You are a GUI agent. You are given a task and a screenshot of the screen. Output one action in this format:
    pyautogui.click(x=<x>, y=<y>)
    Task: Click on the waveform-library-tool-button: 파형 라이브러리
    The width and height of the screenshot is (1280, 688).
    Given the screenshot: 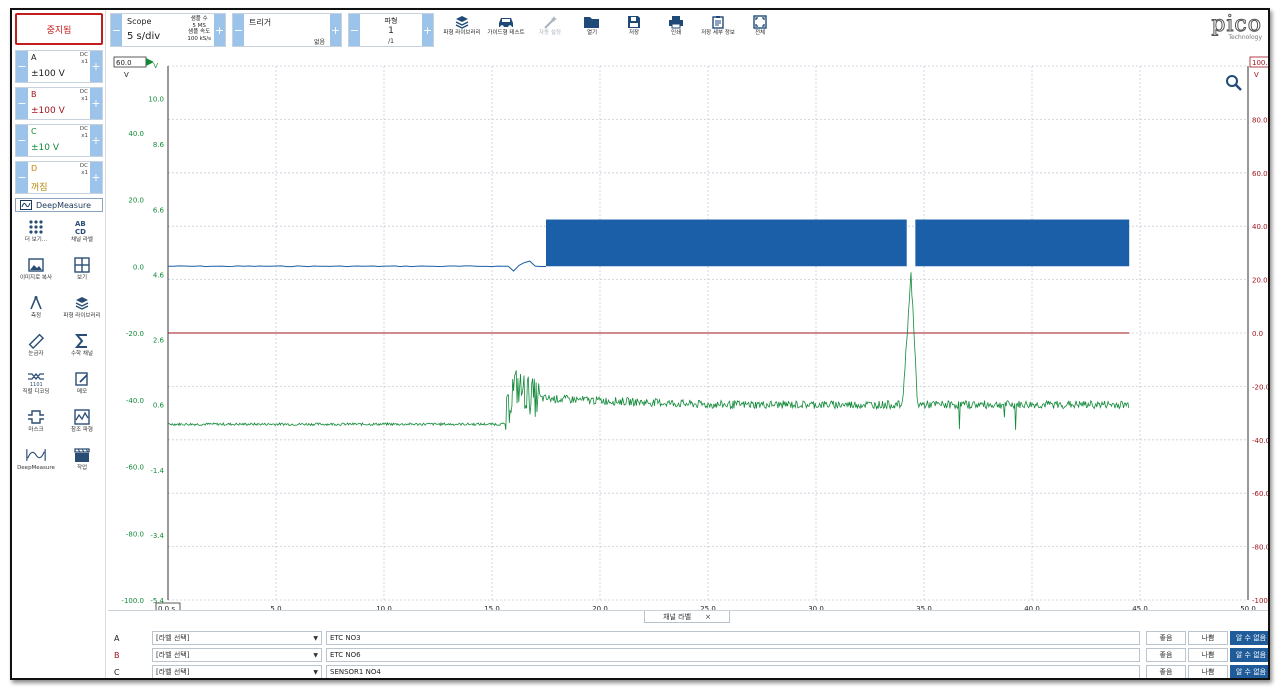 What is the action you would take?
    pyautogui.click(x=82, y=312)
    